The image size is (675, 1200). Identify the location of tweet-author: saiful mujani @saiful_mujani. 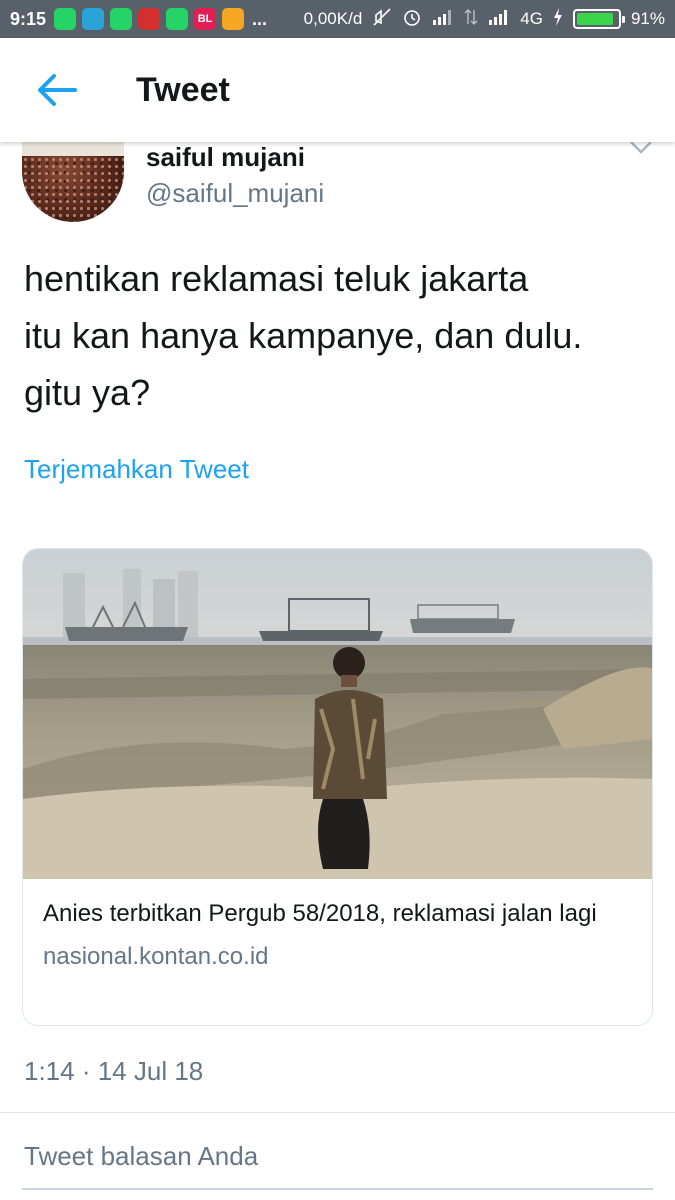
(337, 180).